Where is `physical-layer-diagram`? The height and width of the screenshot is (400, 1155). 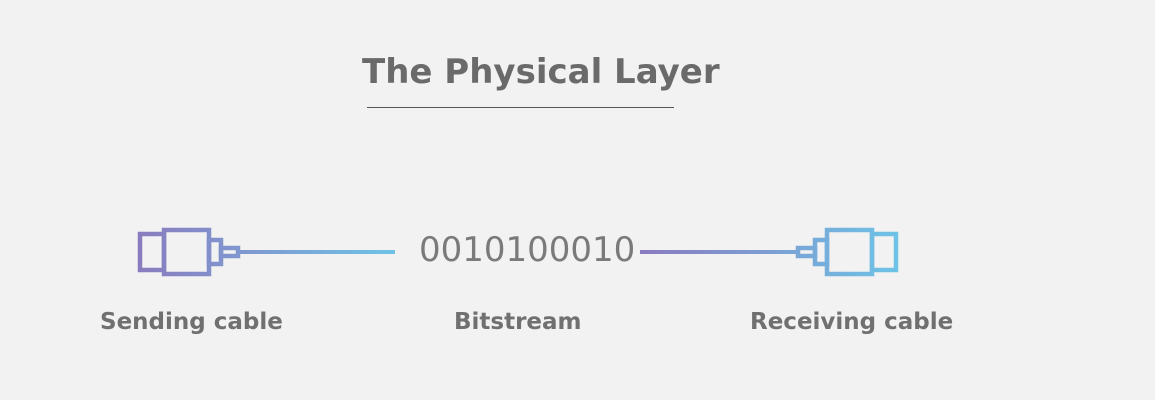 physical-layer-diagram is located at coordinates (518, 252).